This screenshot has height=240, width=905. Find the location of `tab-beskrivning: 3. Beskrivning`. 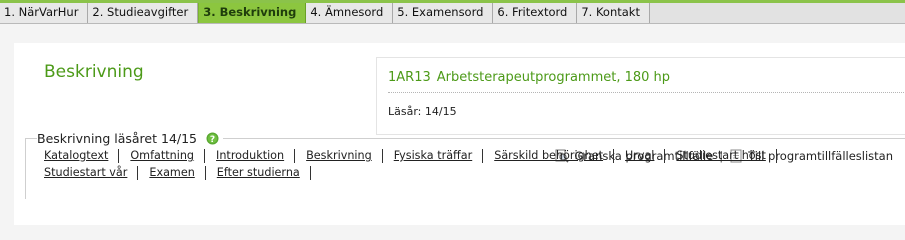

tab-beskrivning: 3. Beskrivning is located at coordinates (252, 13).